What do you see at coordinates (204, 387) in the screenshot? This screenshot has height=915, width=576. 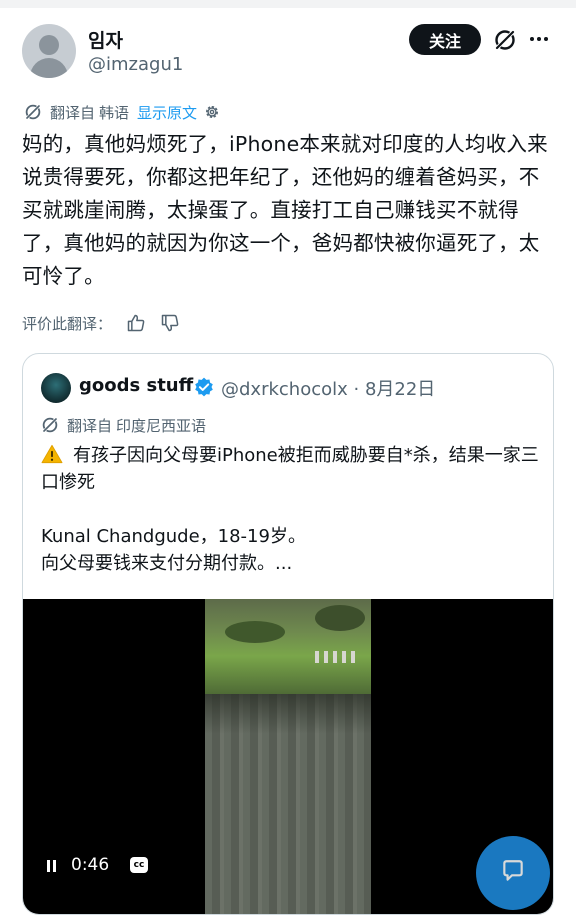 I see `verified-icon` at bounding box center [204, 387].